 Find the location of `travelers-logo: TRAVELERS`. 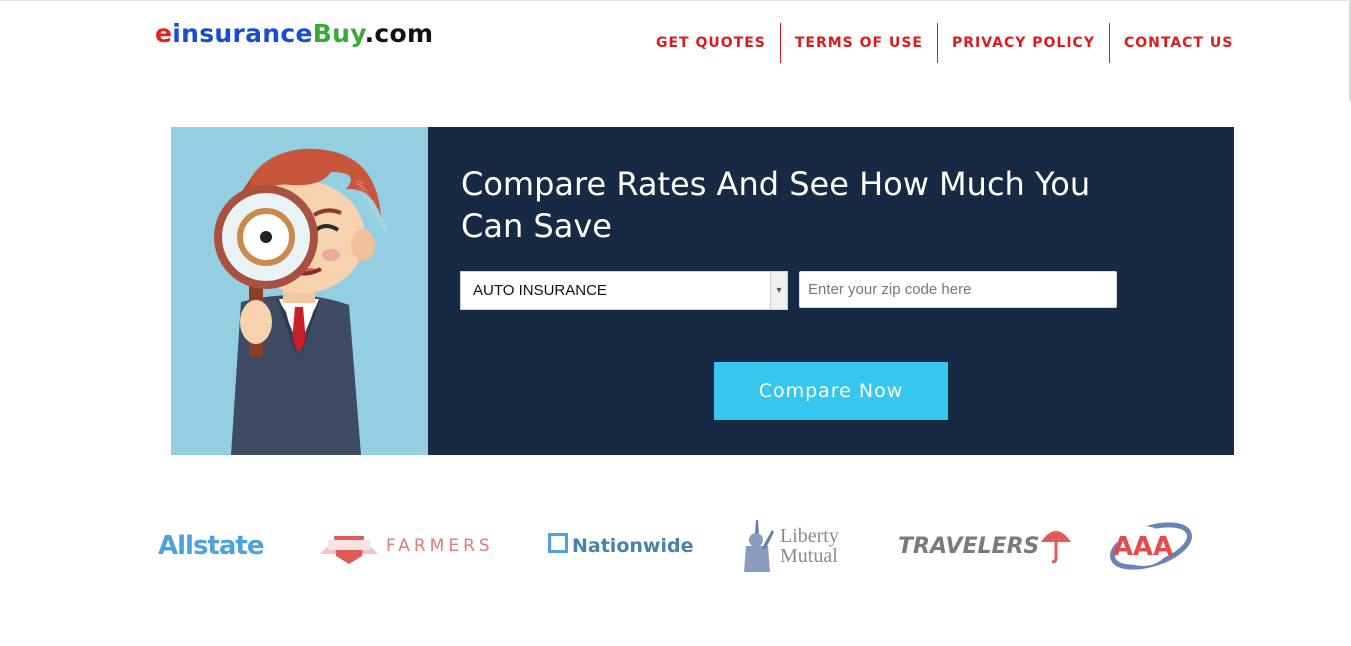

travelers-logo: TRAVELERS is located at coordinates (985, 546).